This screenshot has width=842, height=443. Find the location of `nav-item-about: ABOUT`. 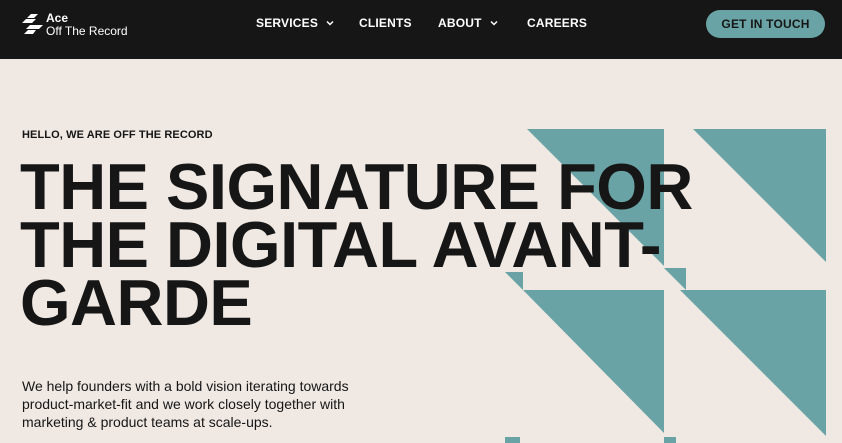

nav-item-about: ABOUT is located at coordinates (468, 23).